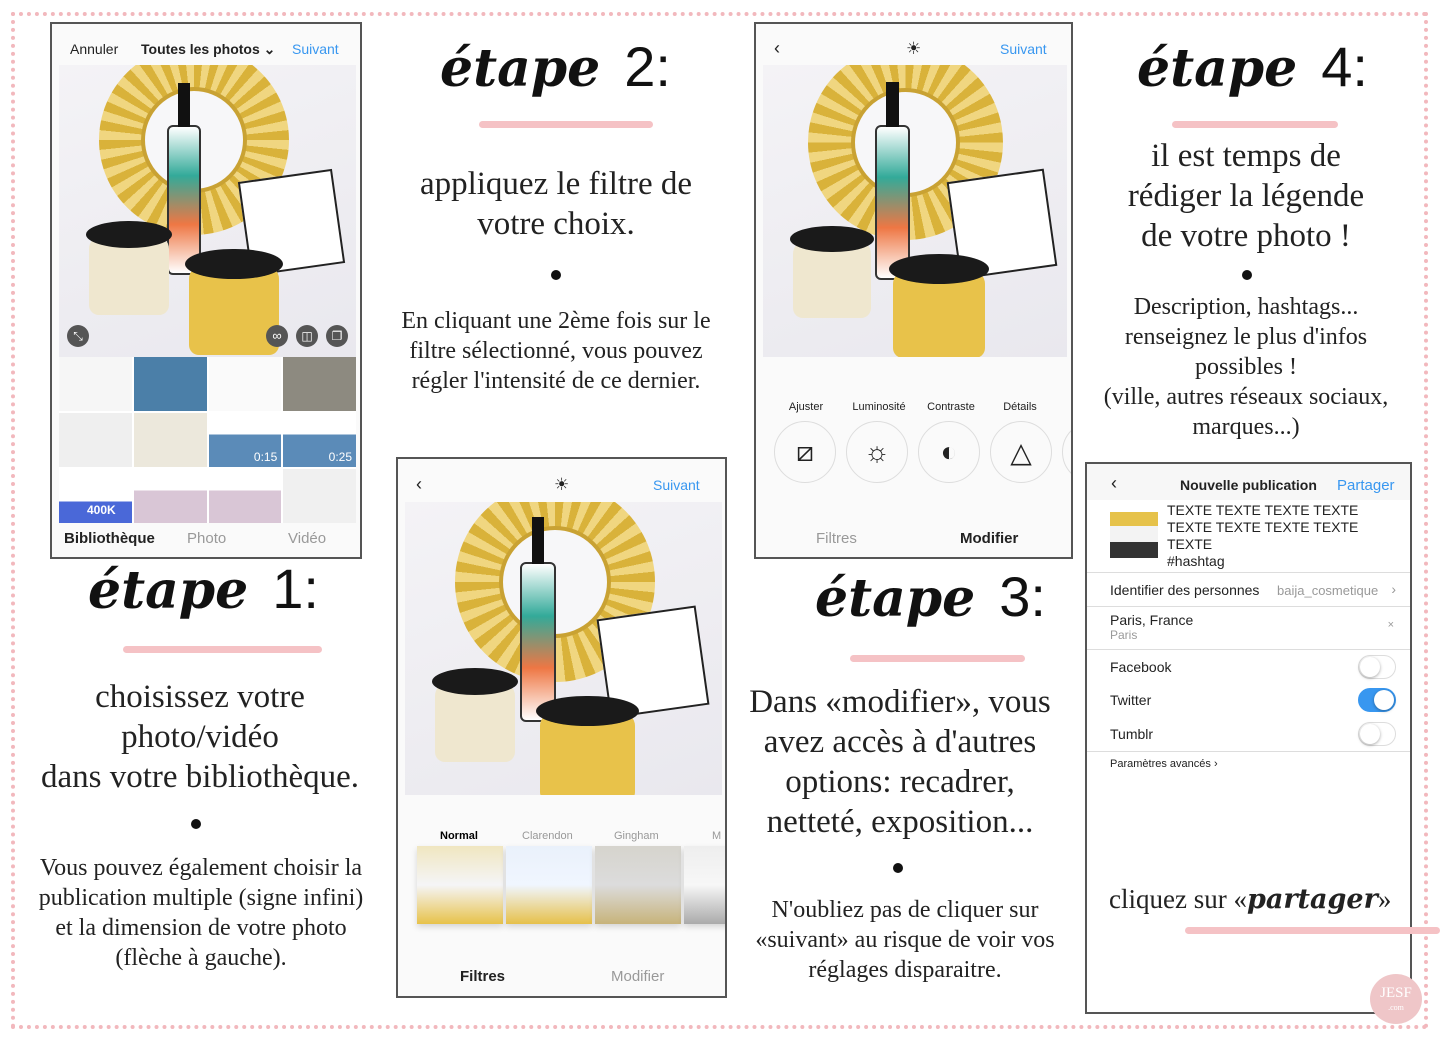  What do you see at coordinates (1134, 535) in the screenshot?
I see `post-thumbnail` at bounding box center [1134, 535].